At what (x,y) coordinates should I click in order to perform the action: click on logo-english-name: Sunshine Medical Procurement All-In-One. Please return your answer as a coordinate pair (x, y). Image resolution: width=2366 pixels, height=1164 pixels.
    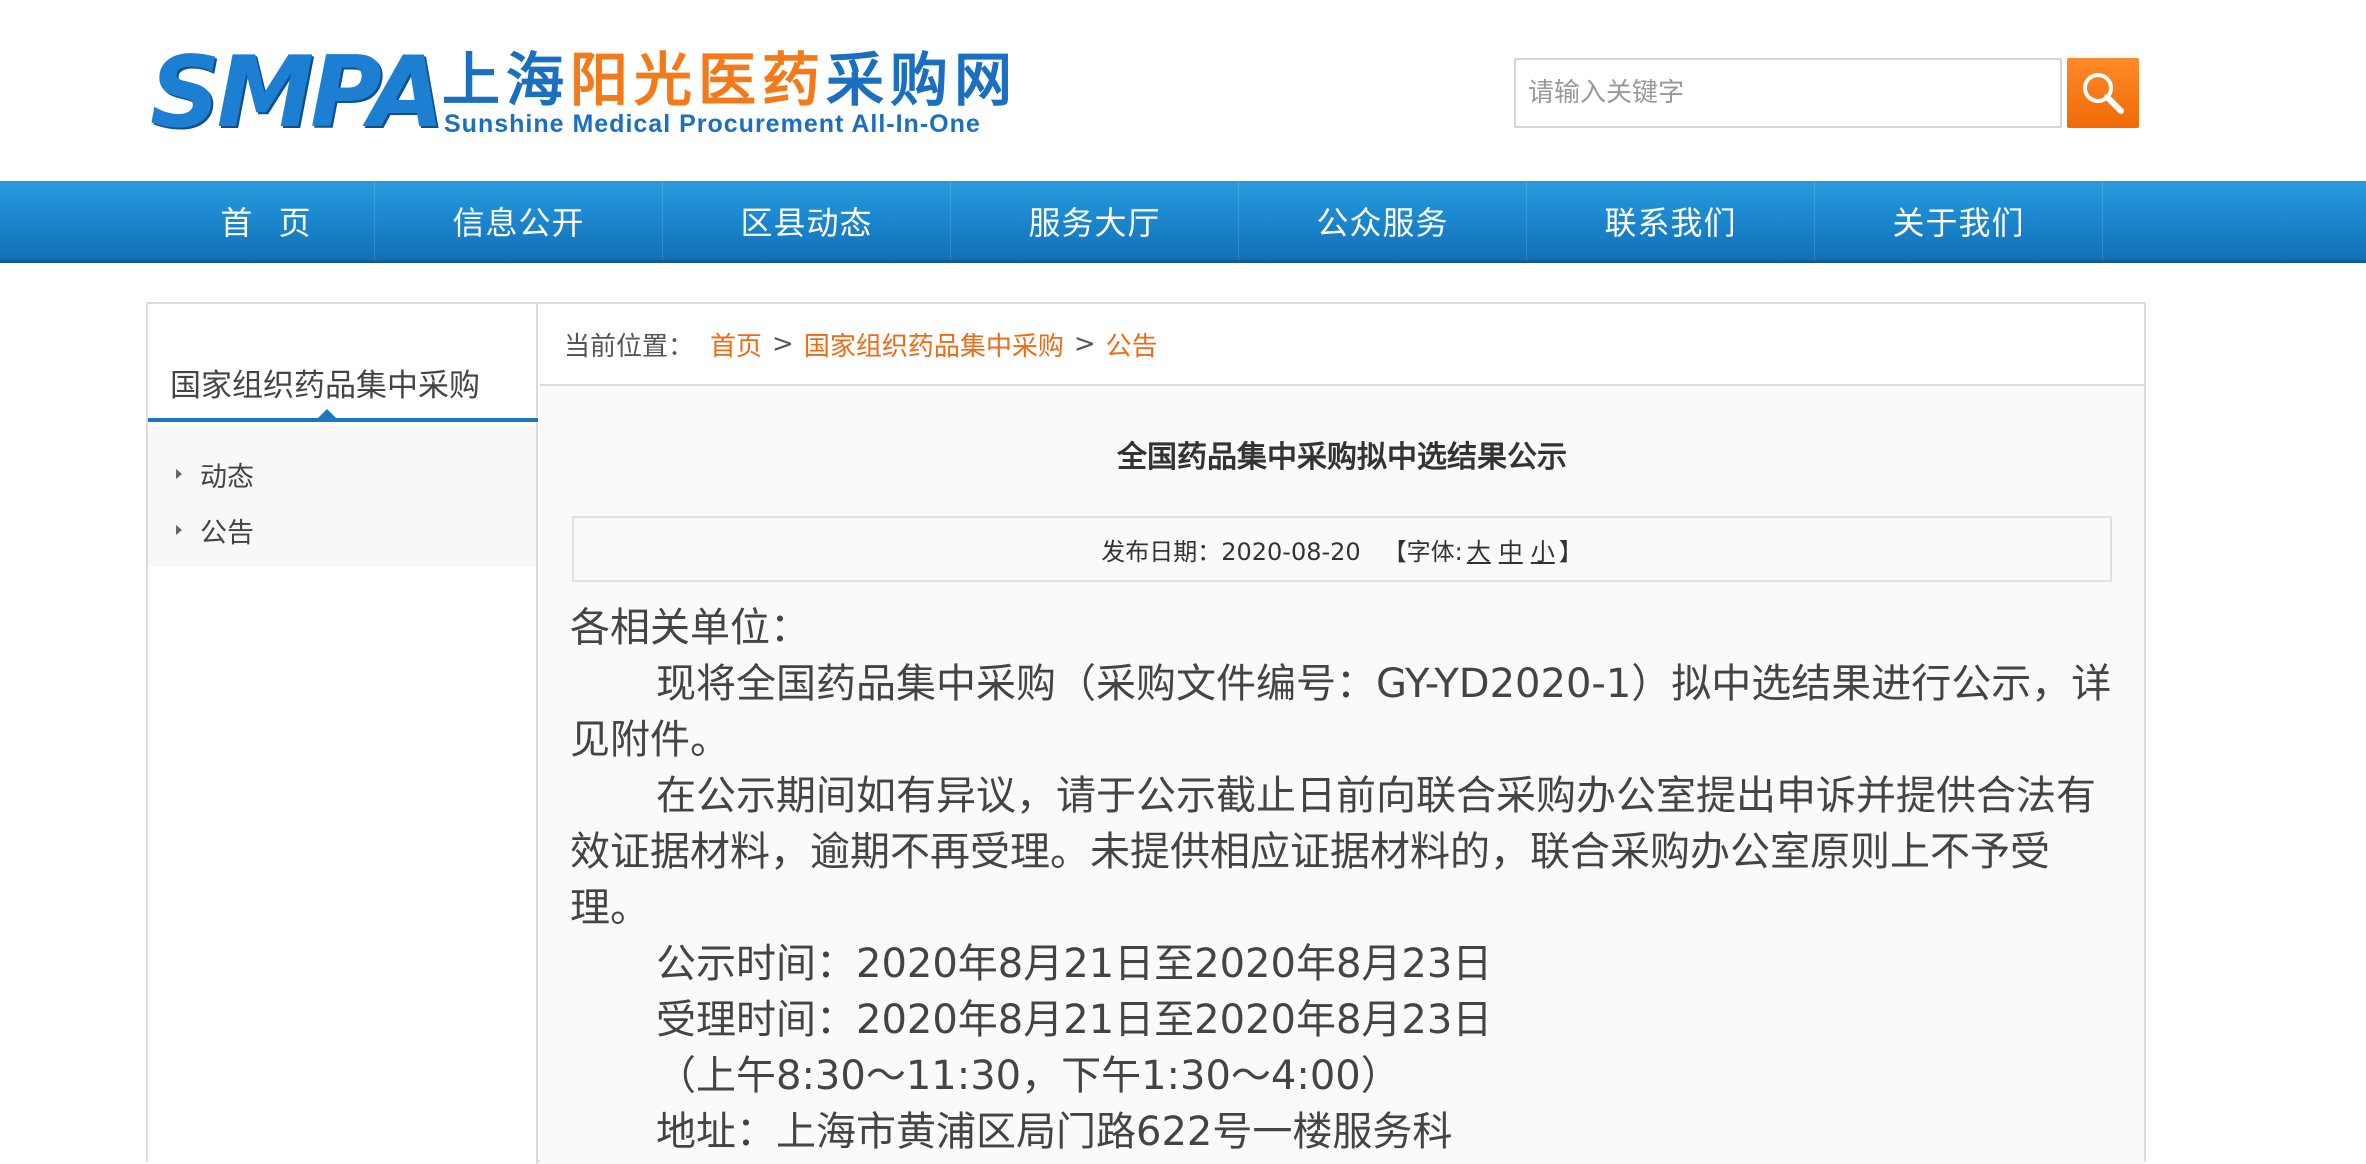
    Looking at the image, I should click on (712, 124).